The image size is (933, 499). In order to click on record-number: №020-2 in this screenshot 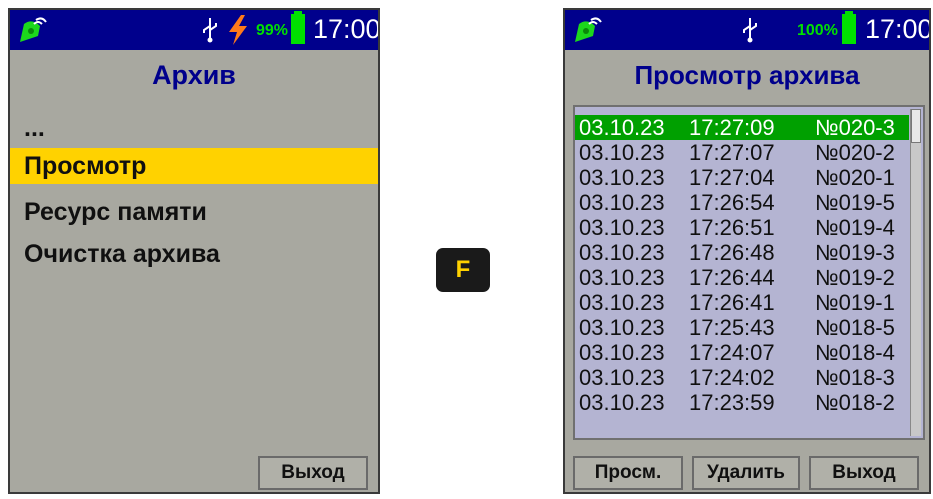, I will do `click(855, 152)`.